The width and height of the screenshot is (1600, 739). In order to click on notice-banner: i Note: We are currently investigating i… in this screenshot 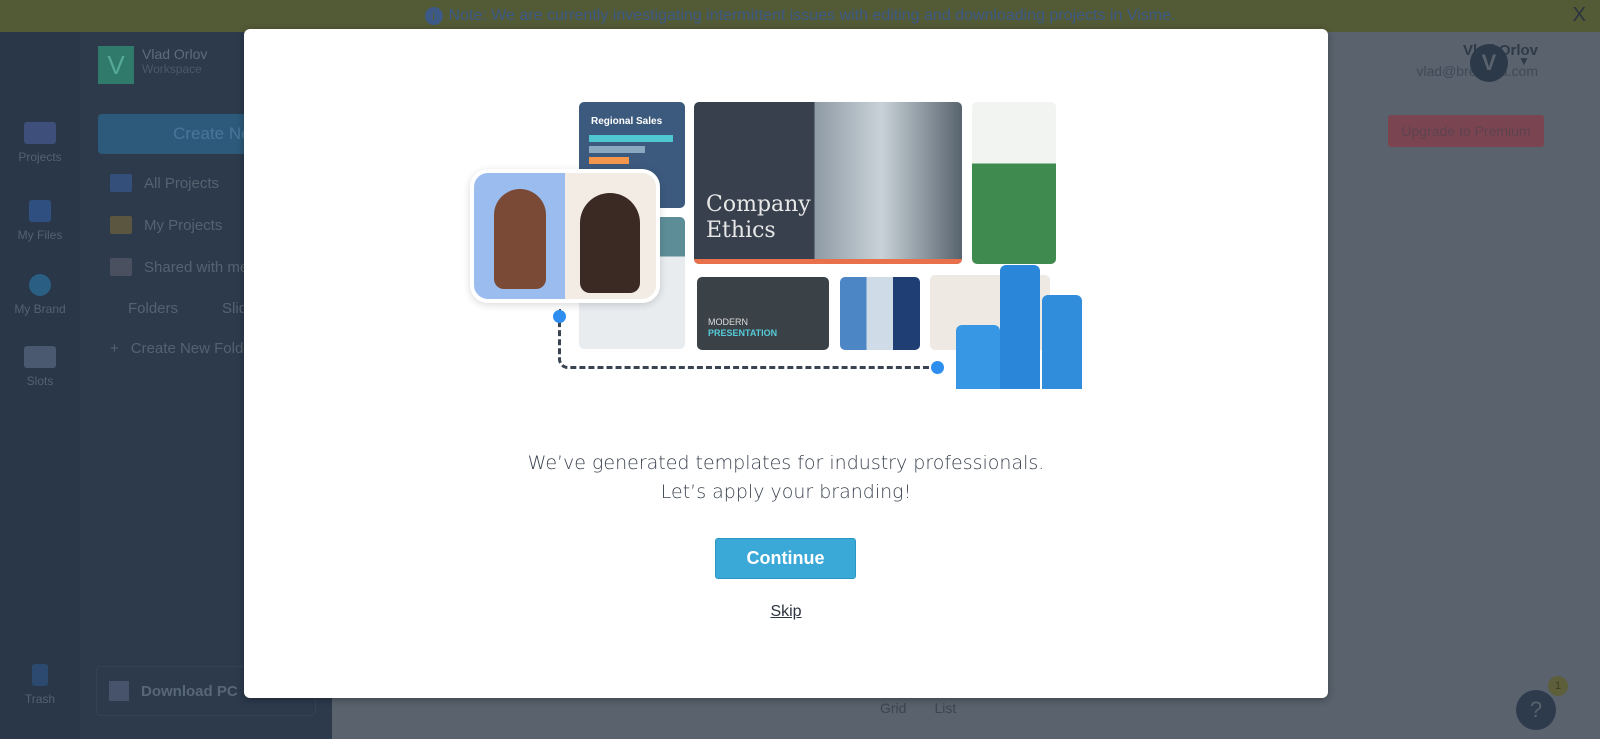, I will do `click(800, 16)`.